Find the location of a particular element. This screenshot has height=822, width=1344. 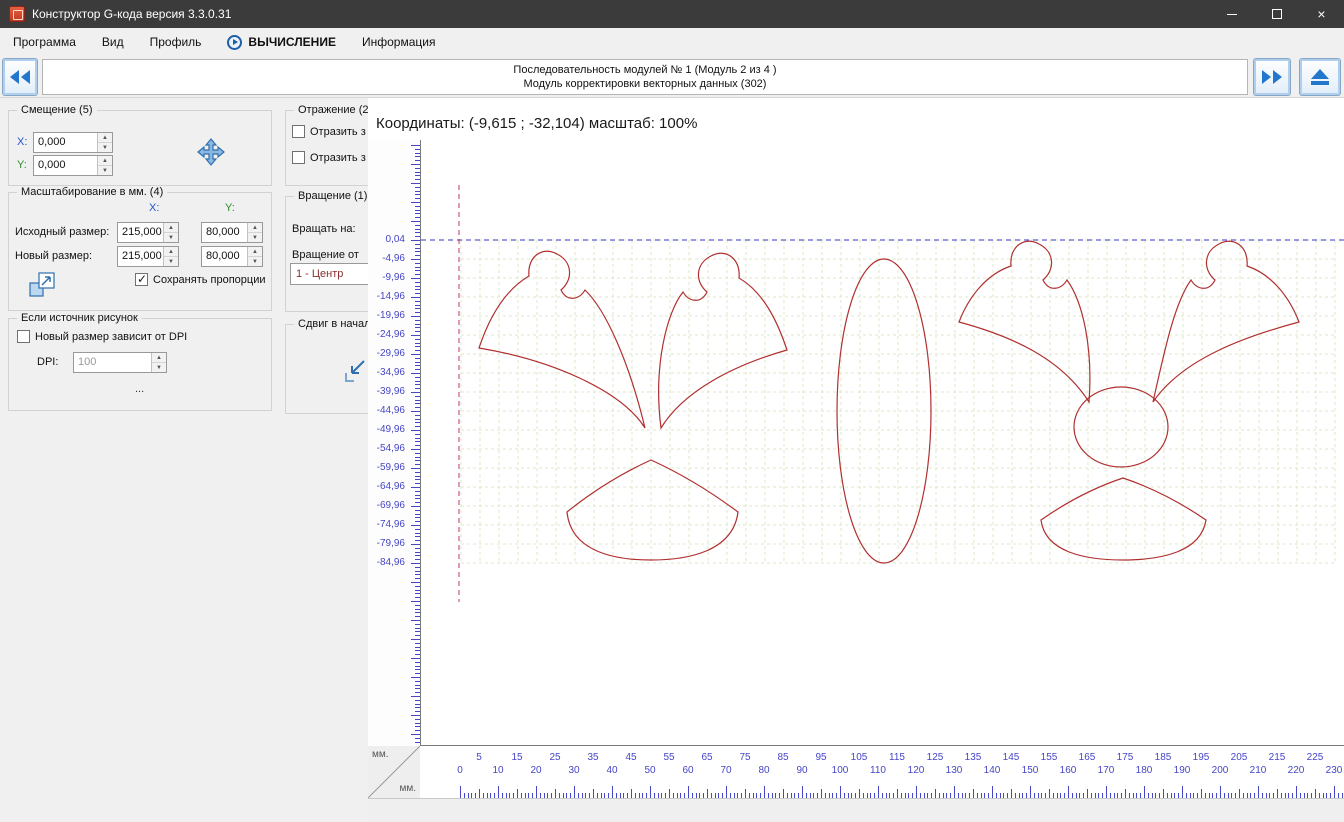

scale-col-x-label: X: is located at coordinates (154, 208).